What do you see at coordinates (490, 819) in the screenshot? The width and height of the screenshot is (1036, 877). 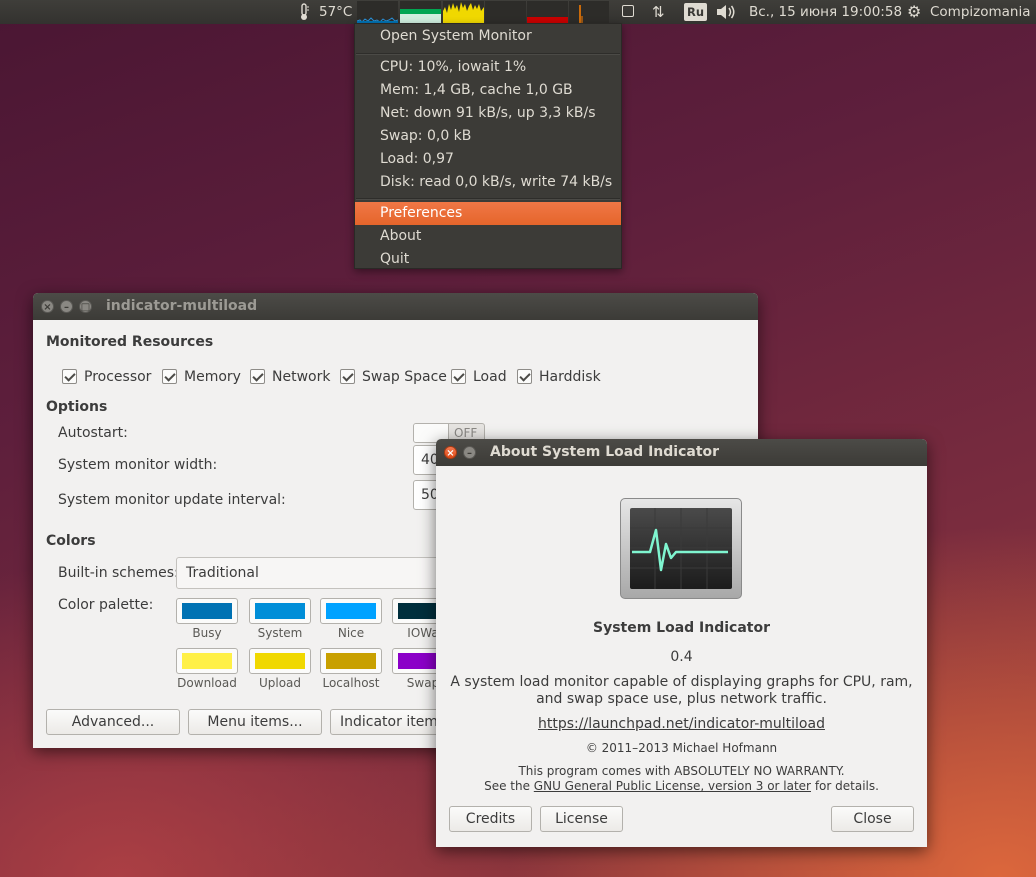 I see `credits-button: Credits` at bounding box center [490, 819].